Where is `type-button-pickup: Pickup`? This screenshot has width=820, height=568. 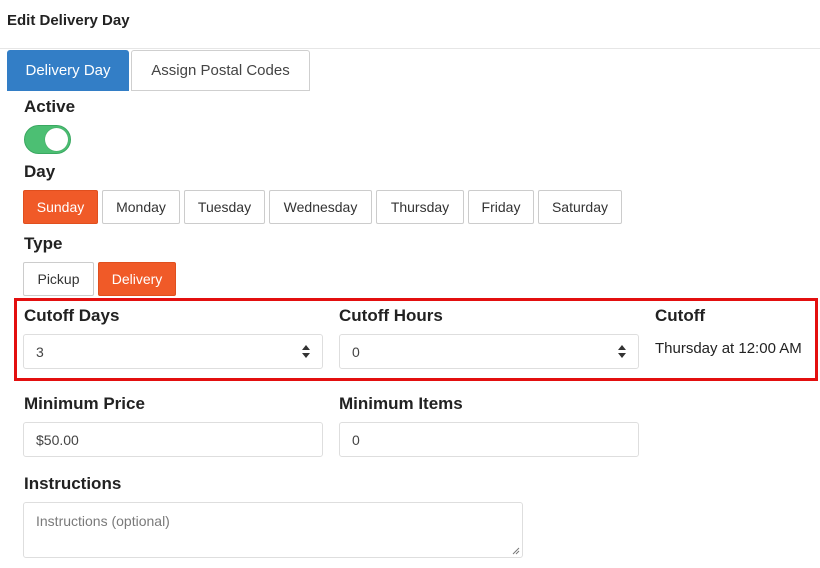
type-button-pickup: Pickup is located at coordinates (58, 279).